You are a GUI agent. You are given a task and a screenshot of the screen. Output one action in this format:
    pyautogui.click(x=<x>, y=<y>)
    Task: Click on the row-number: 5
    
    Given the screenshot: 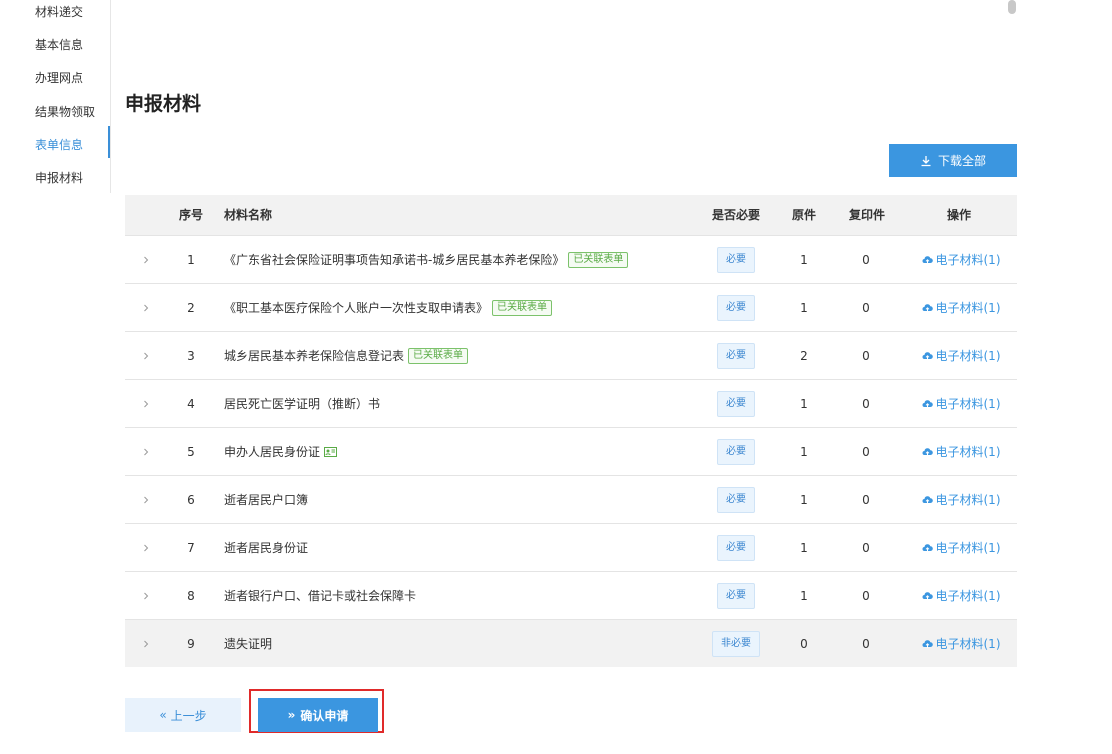 What is the action you would take?
    pyautogui.click(x=191, y=451)
    